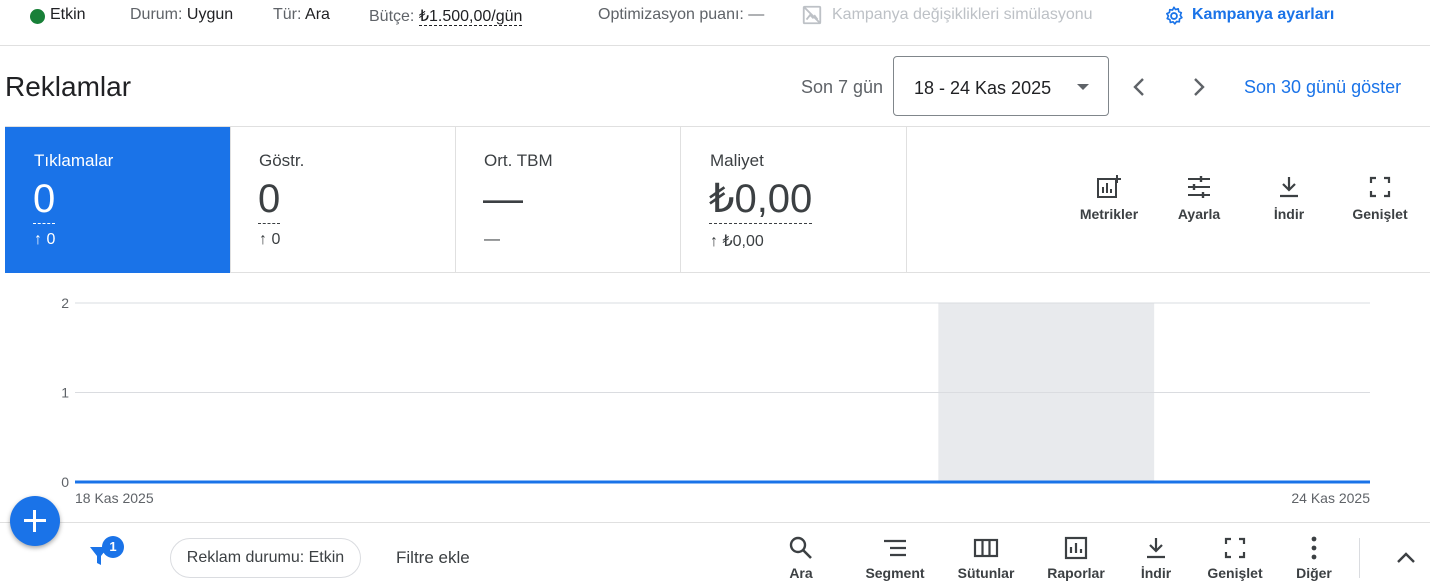 The height and width of the screenshot is (585, 1430). I want to click on tur-field: Tür: Ara, so click(301, 15).